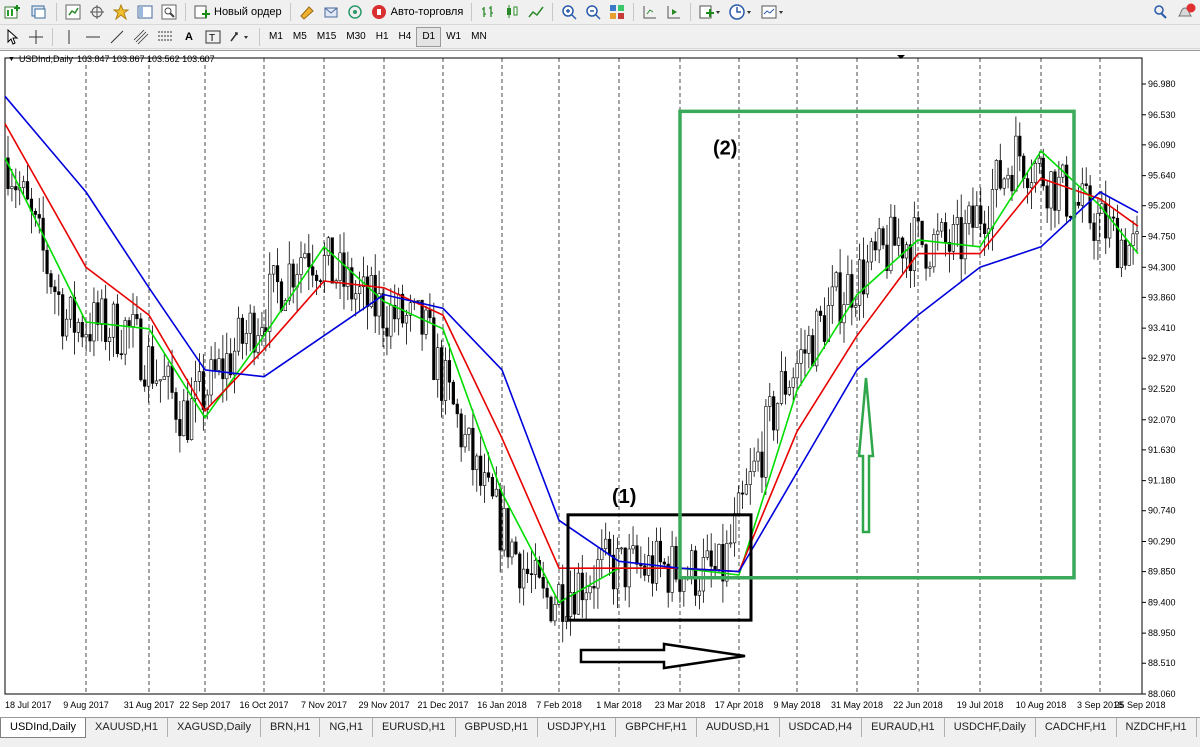  I want to click on x-tick-label: 9 Aug 2017, so click(86, 705).